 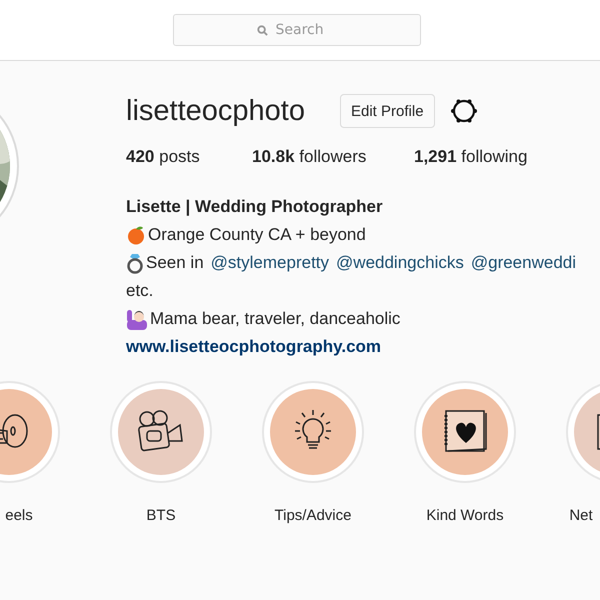 I want to click on bio-text: Seen in, so click(x=175, y=263).